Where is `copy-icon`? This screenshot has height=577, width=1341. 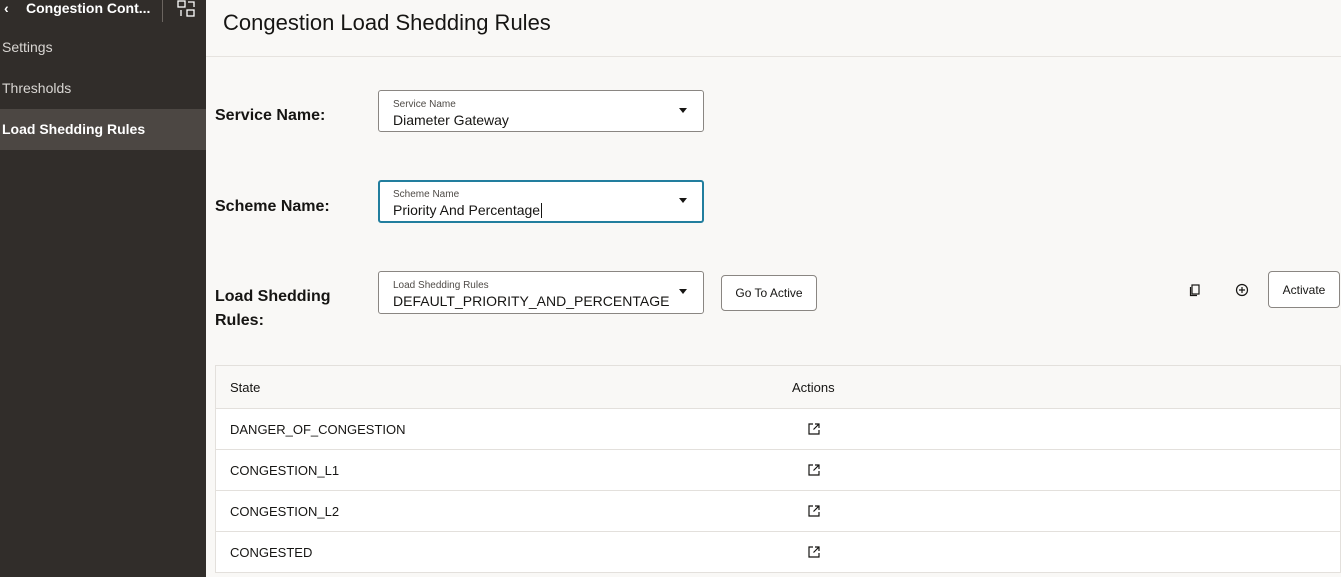
copy-icon is located at coordinates (1195, 290).